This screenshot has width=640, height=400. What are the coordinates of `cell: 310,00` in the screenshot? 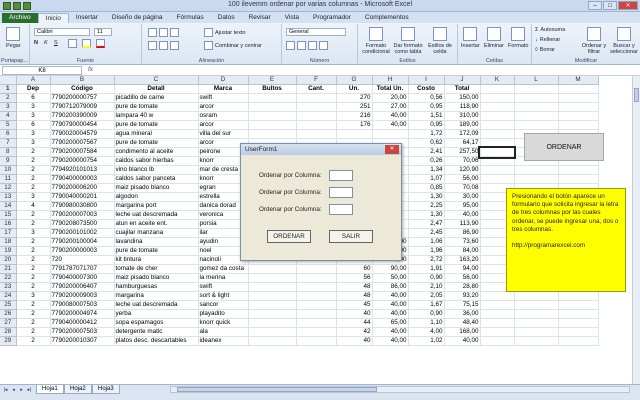 It's located at (462, 116).